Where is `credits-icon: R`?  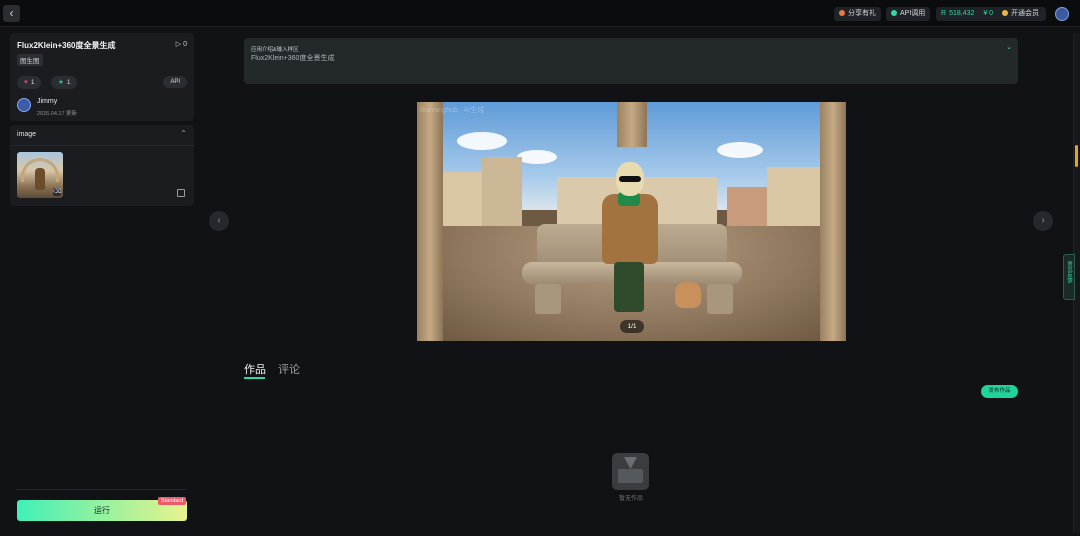 credits-icon: R is located at coordinates (944, 13).